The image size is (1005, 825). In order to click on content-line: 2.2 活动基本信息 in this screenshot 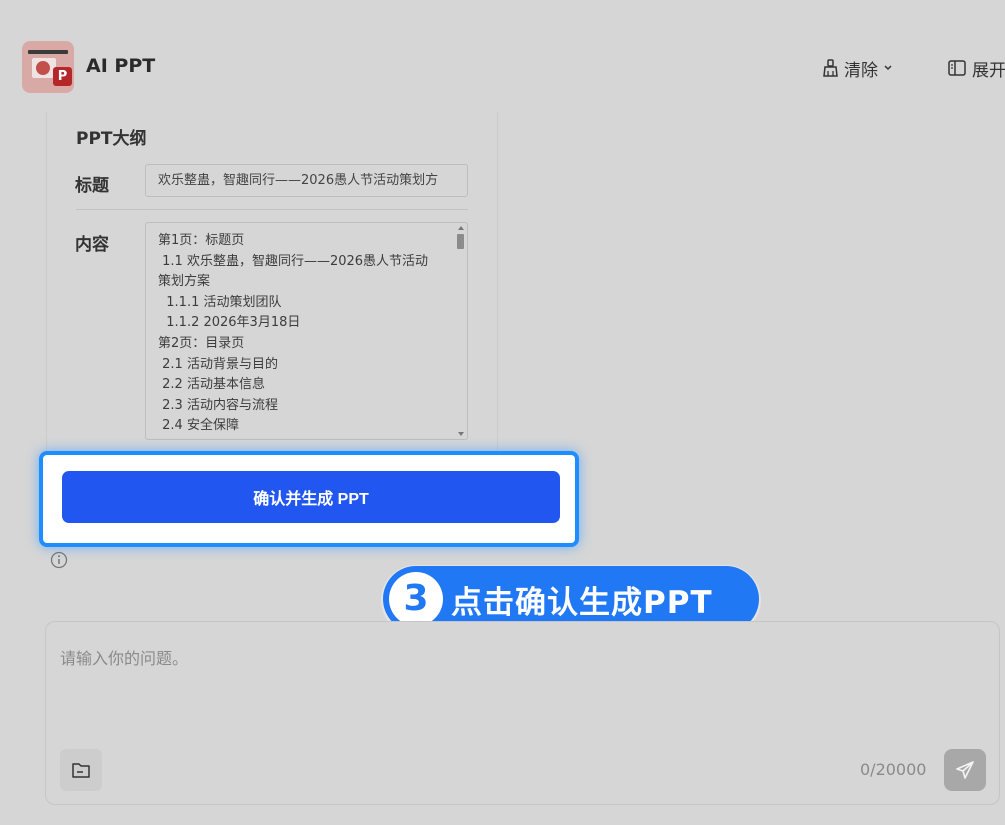, I will do `click(211, 385)`.